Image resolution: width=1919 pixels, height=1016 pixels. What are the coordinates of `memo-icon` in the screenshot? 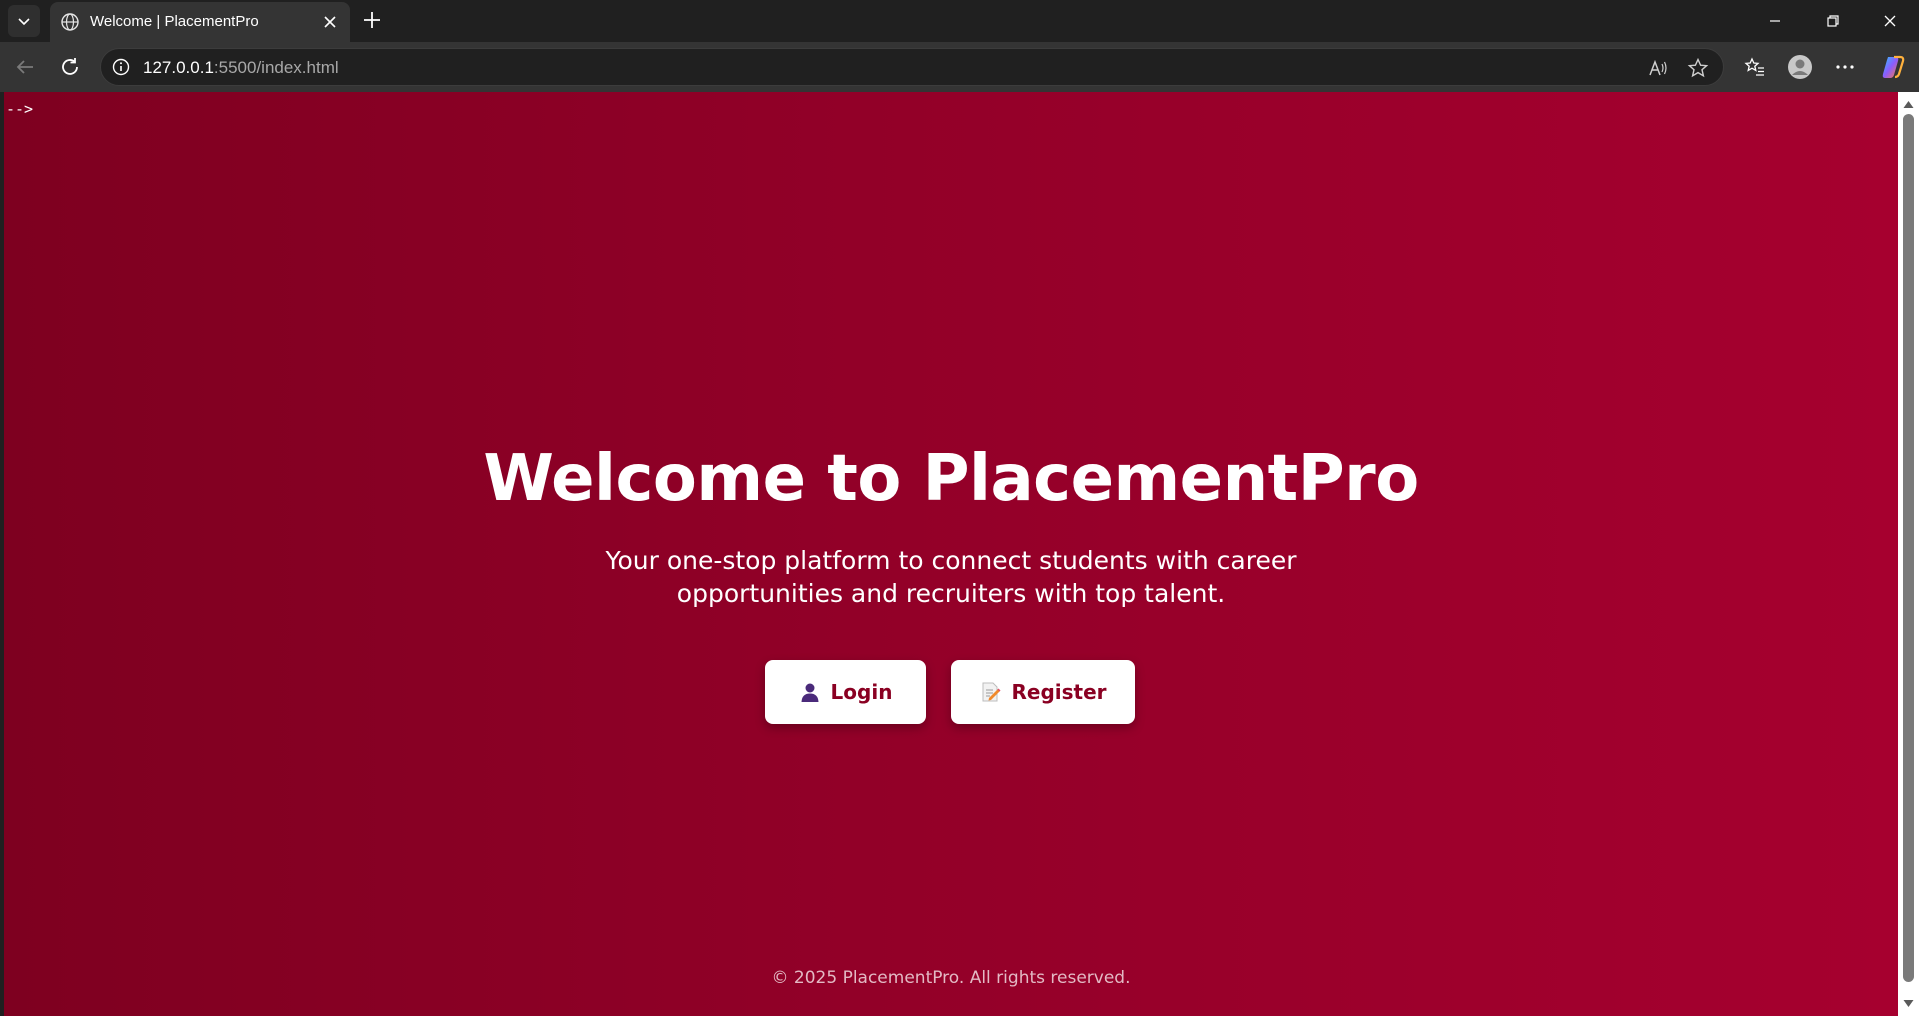 It's located at (992, 692).